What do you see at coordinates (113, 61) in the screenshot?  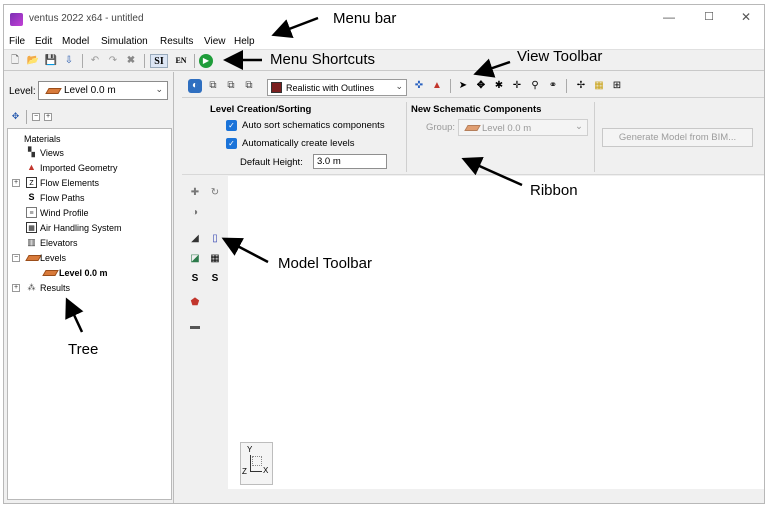 I see `redo-icon: ↷` at bounding box center [113, 61].